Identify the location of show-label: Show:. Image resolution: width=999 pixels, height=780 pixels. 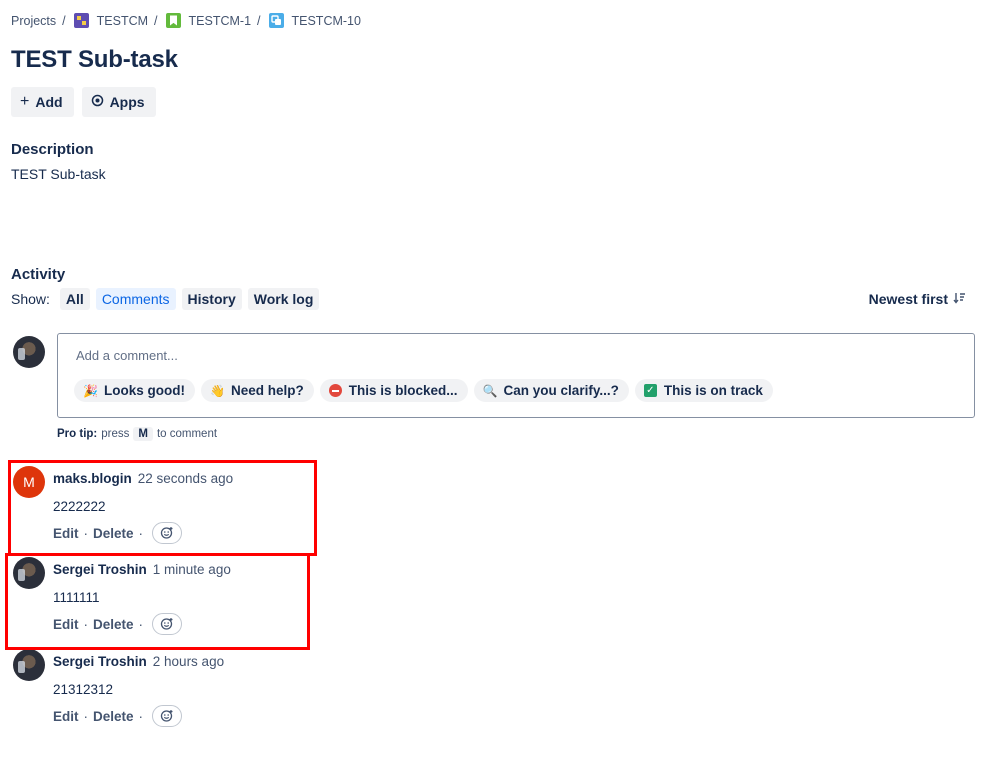
(30, 299).